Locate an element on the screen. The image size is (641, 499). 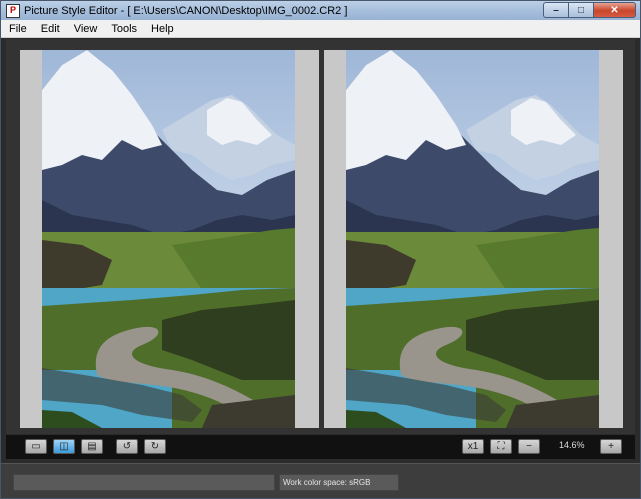
single-view-button: ▭ is located at coordinates (36, 446).